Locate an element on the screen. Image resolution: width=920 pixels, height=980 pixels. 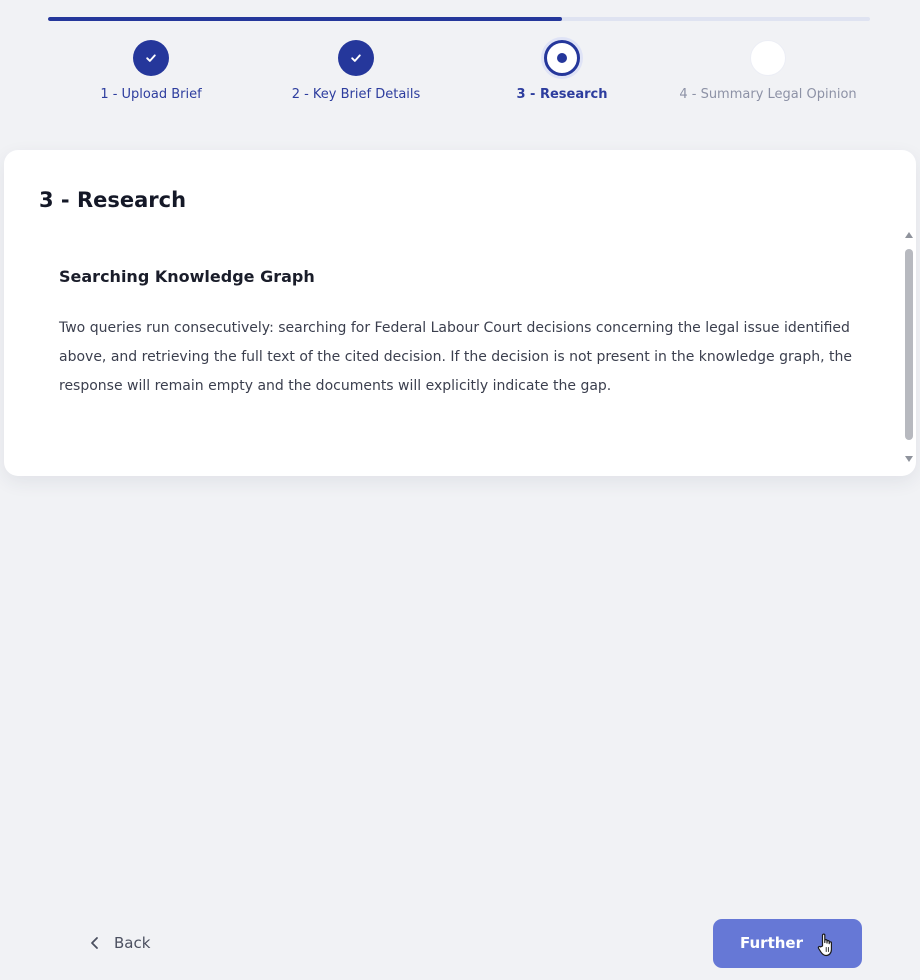
scroll-up-arrow-icon is located at coordinates (909, 235).